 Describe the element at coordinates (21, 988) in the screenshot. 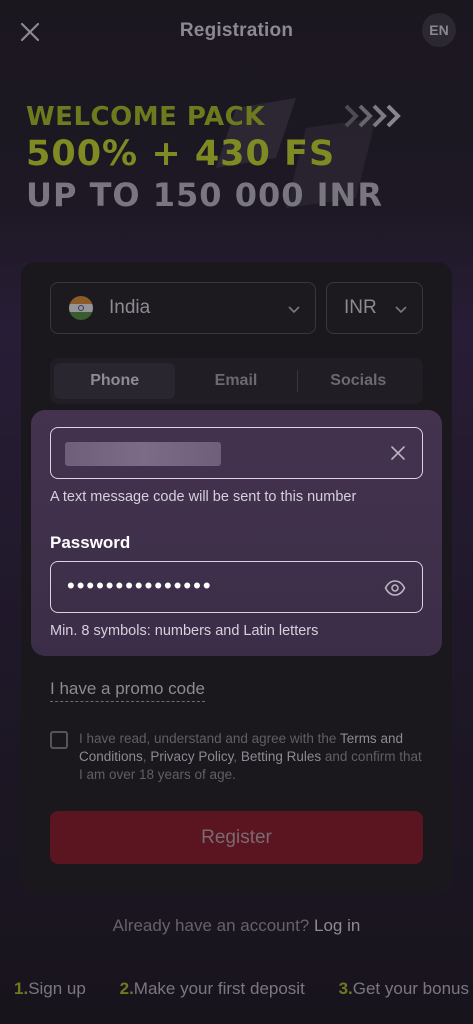

I see `step-number: 1.` at that location.